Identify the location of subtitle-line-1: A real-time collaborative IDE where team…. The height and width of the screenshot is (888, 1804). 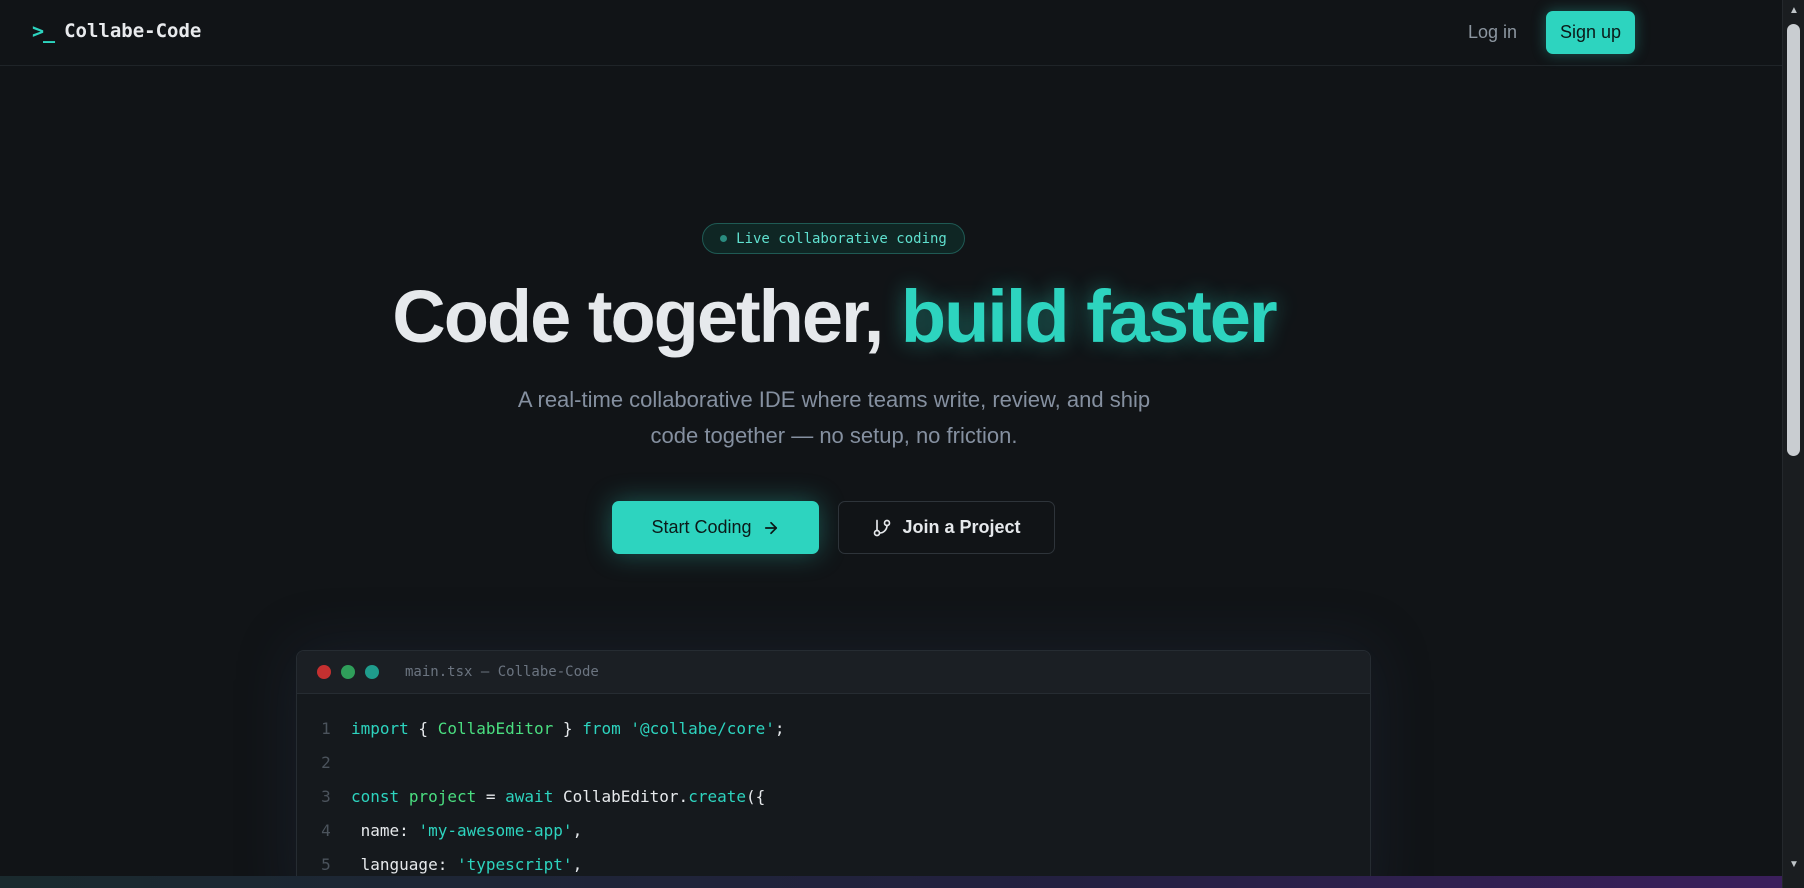
(834, 399).